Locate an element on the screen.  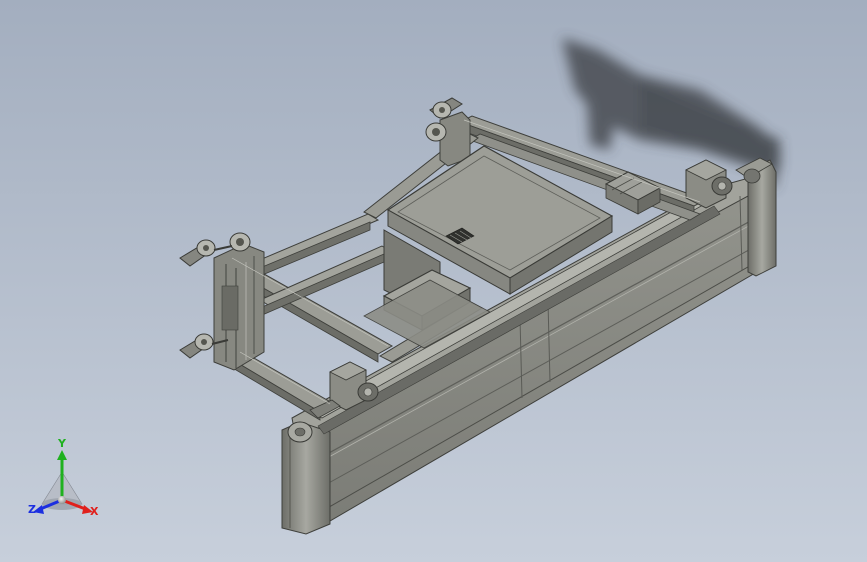
triad-x-label: X is located at coordinates (94, 511).